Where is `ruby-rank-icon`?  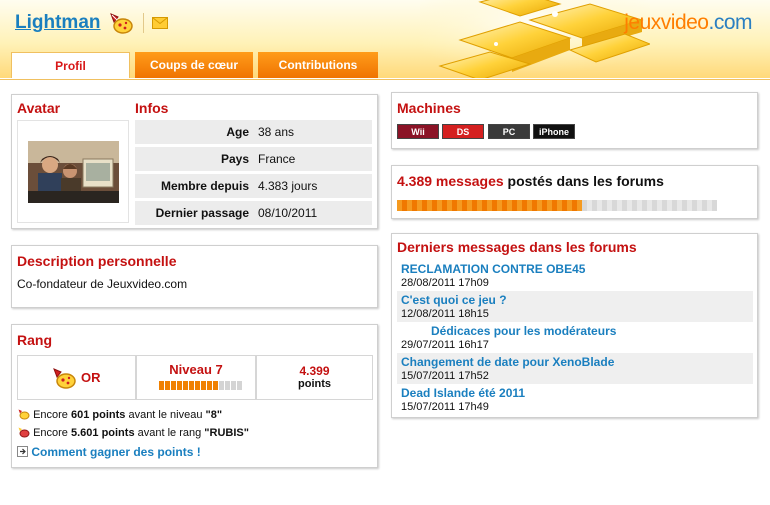
ruby-rank-icon is located at coordinates (24, 432).